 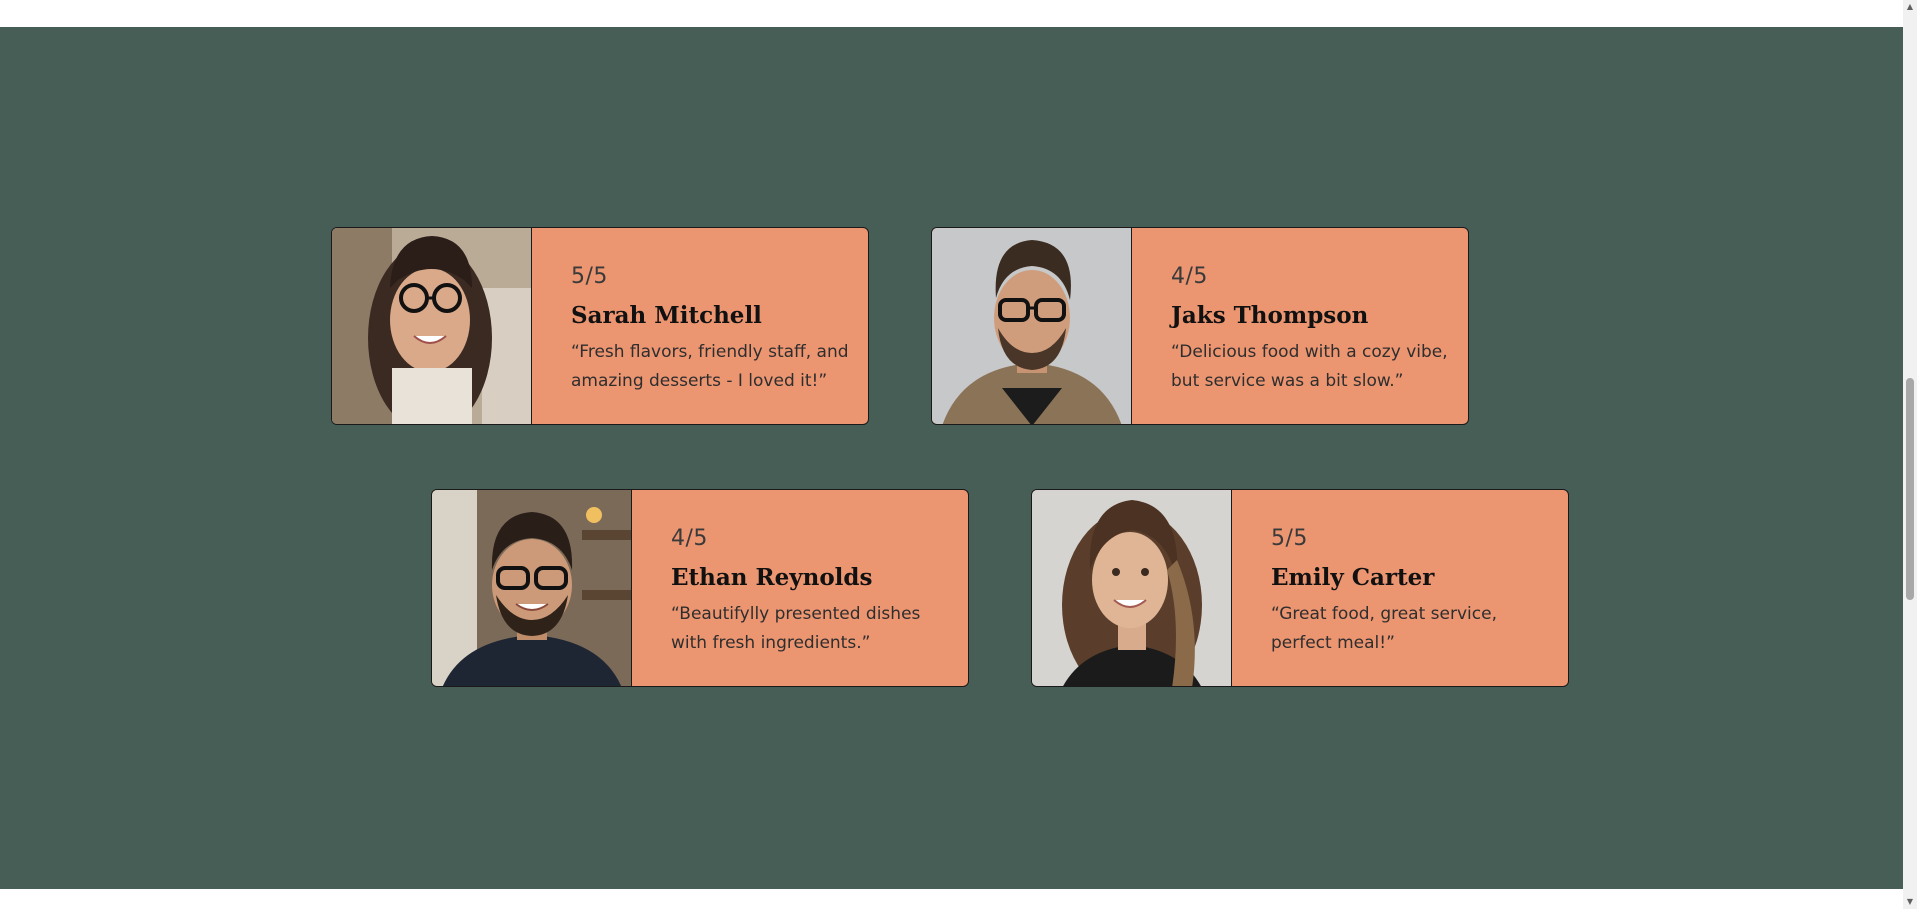 I want to click on reviewer-name: Ethan Reynolds, so click(x=772, y=577).